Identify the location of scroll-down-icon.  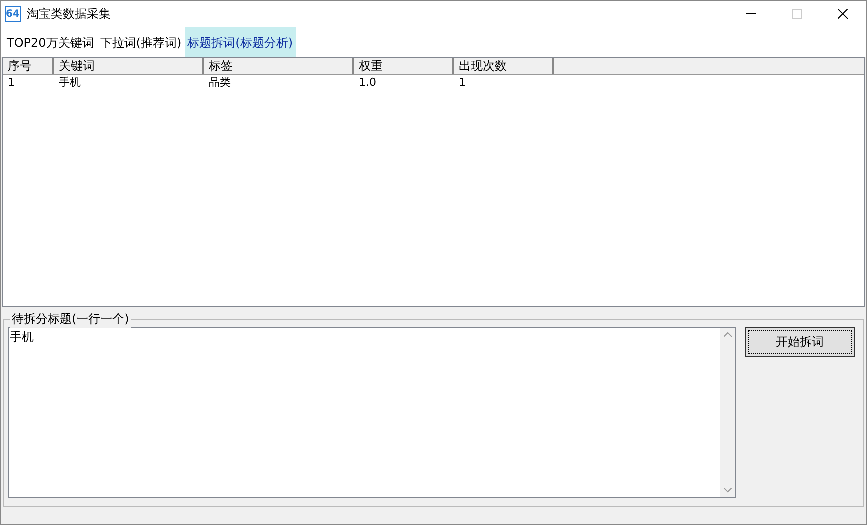
(728, 490).